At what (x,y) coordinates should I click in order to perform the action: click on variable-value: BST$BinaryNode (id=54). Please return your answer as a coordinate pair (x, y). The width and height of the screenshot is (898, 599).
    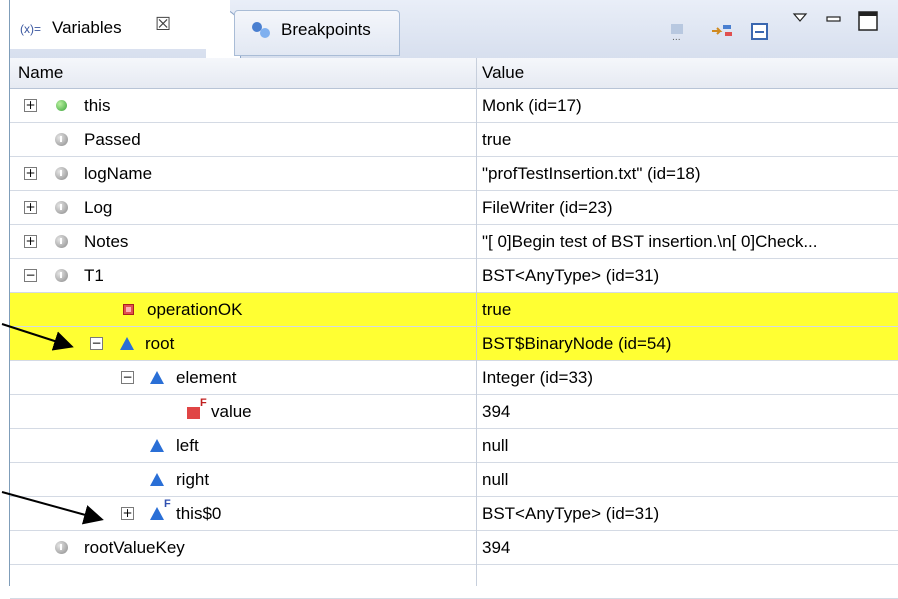
    Looking at the image, I should click on (577, 343).